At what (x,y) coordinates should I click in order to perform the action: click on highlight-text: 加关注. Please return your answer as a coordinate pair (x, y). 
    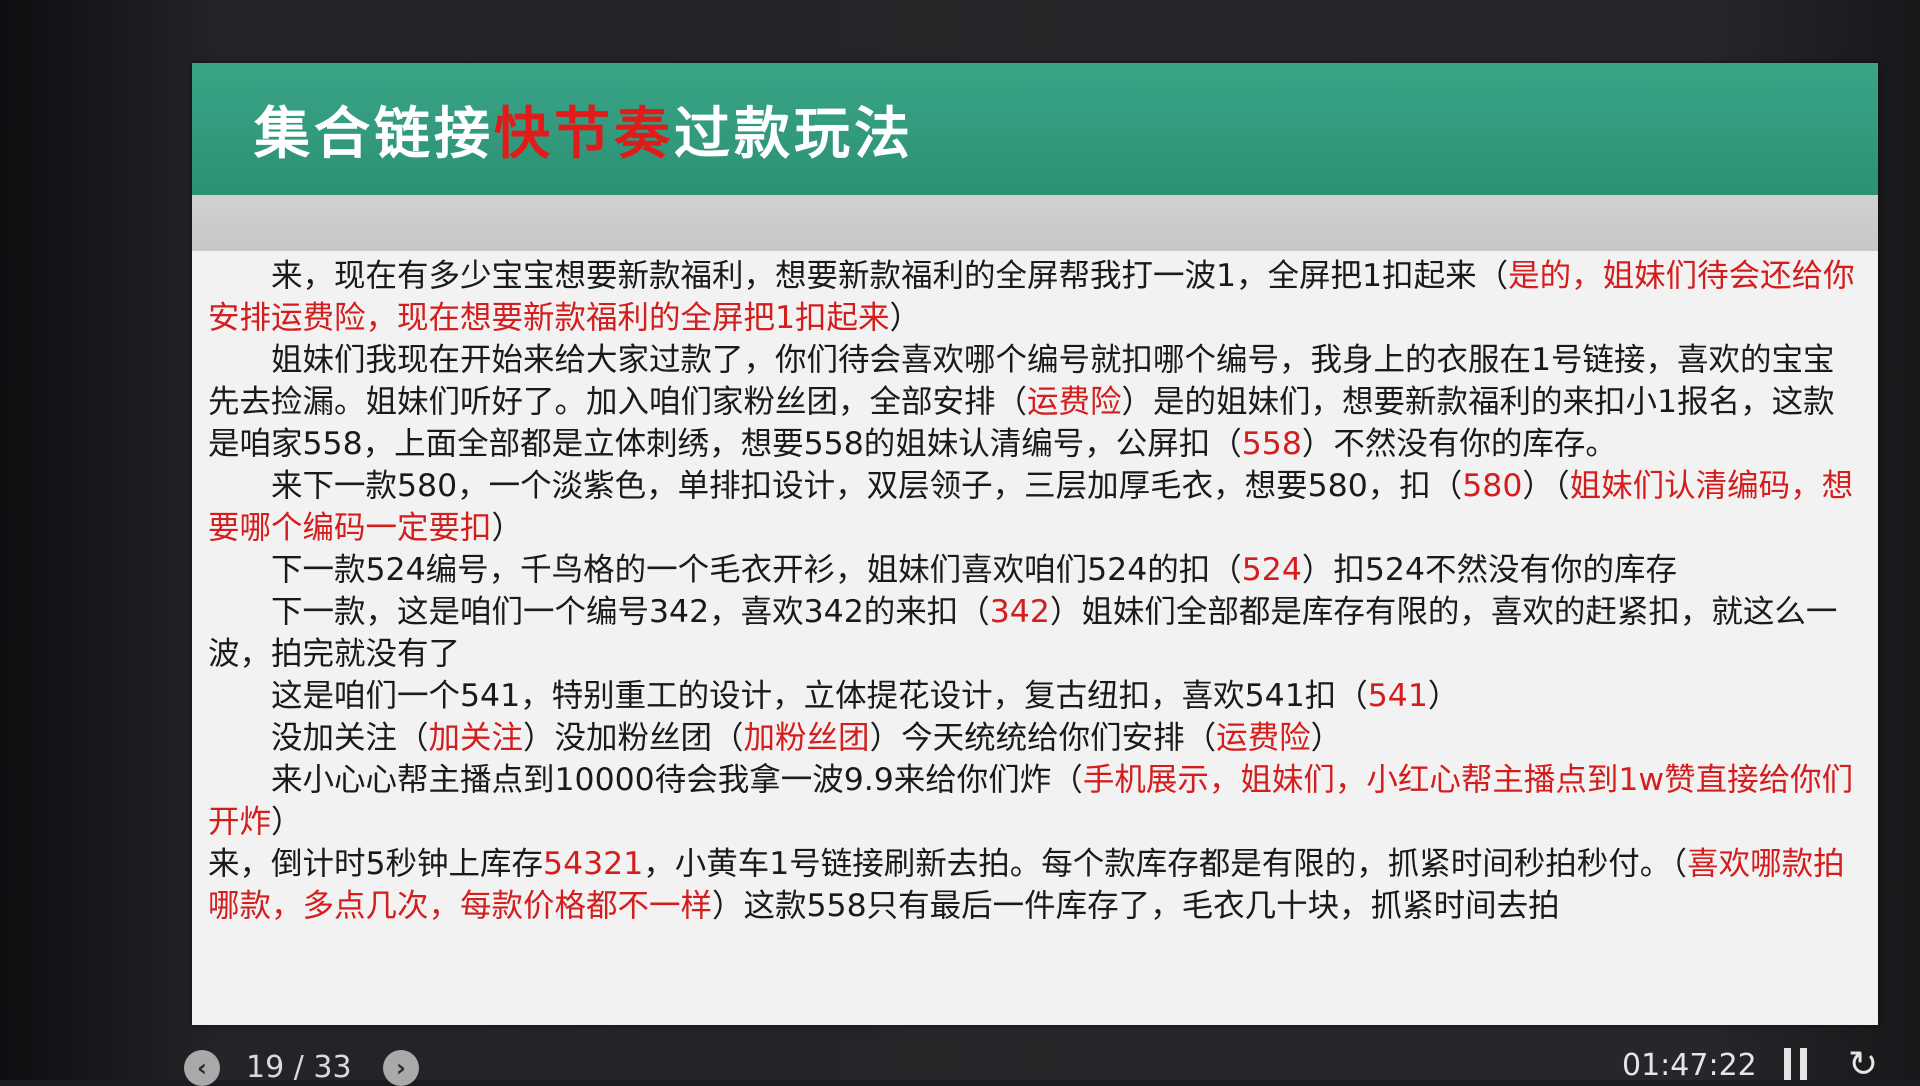
    Looking at the image, I should click on (476, 738).